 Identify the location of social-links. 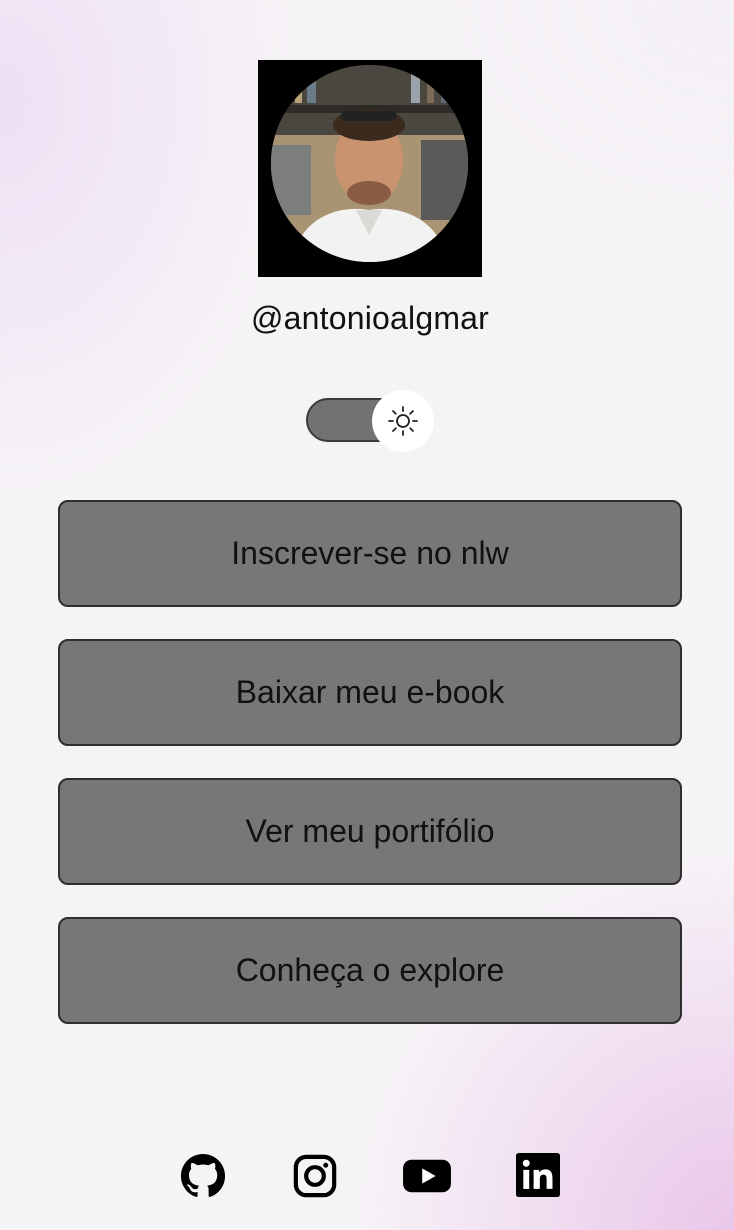
(375, 1177).